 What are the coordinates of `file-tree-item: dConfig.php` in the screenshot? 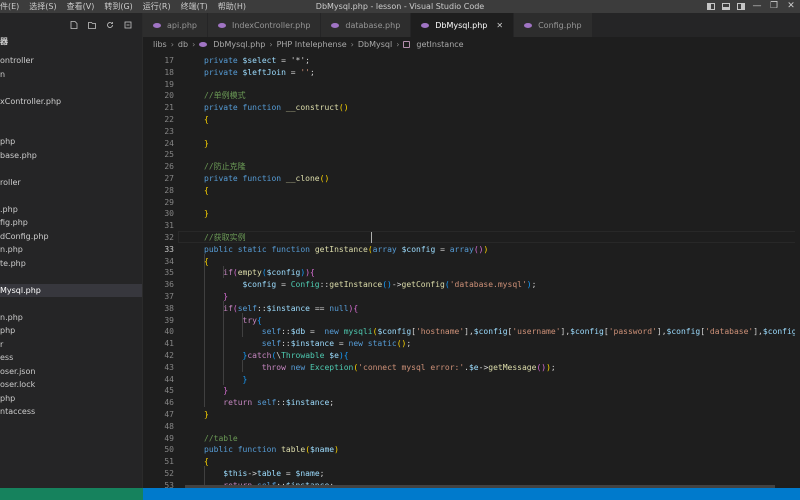 It's located at (71, 237).